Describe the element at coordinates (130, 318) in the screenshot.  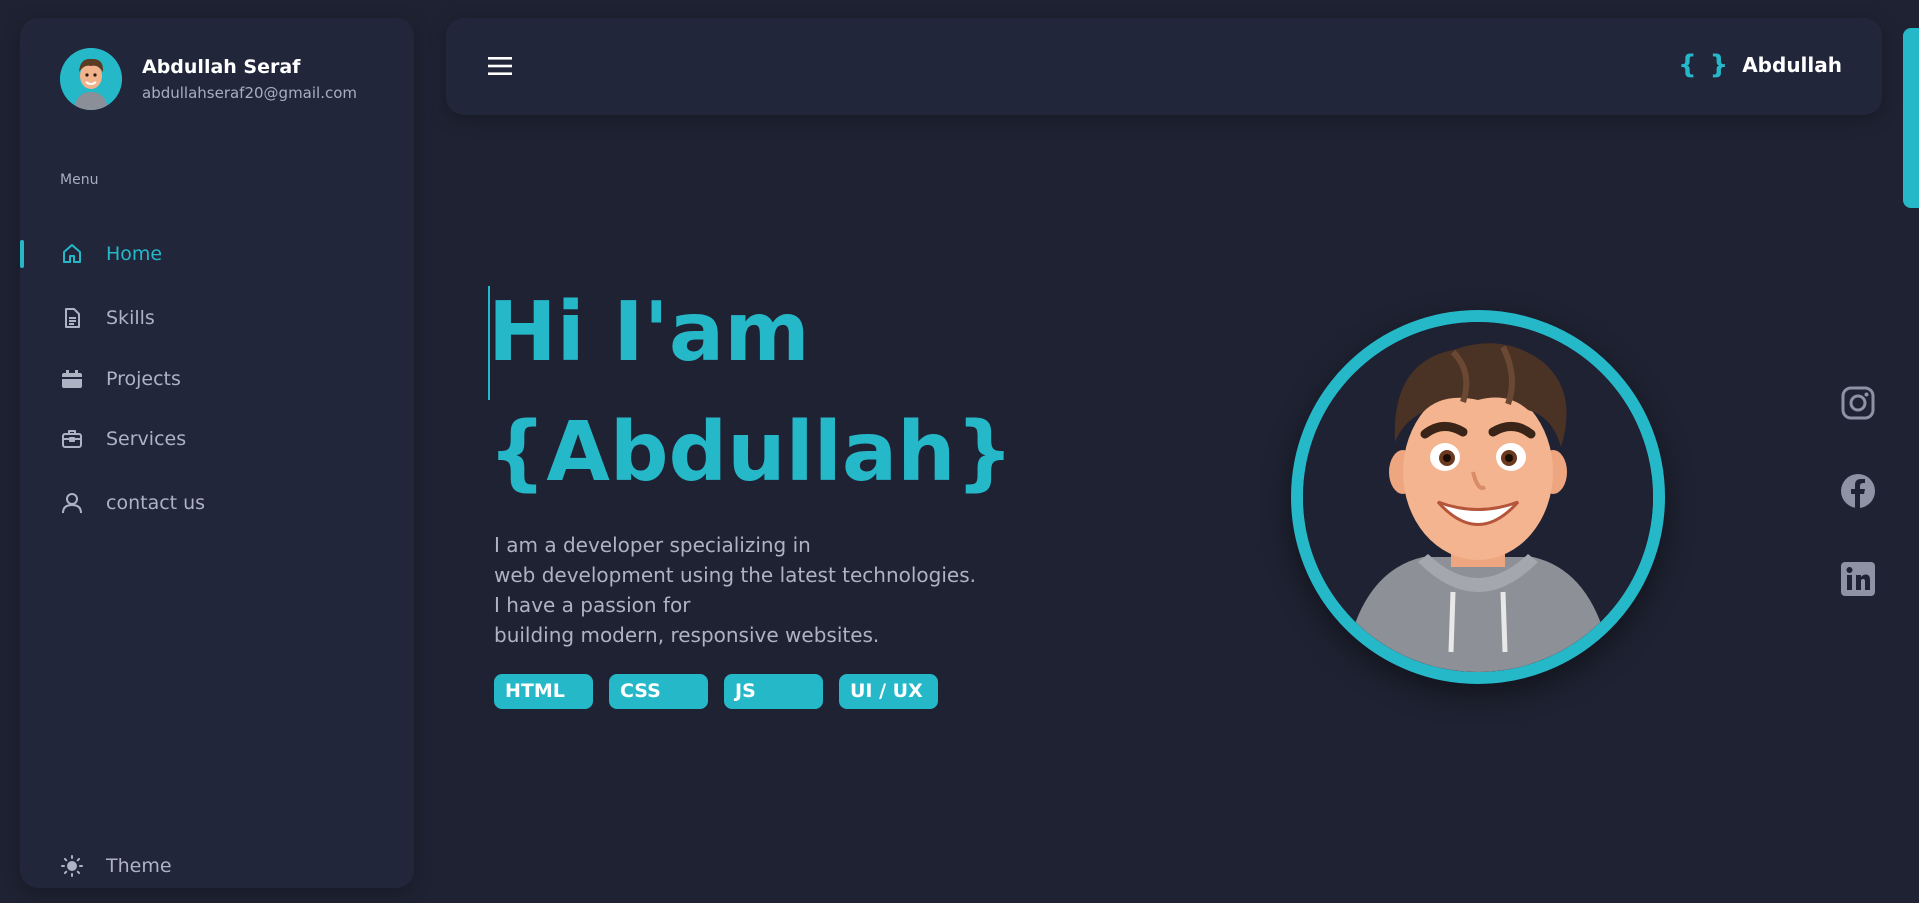
I see `sidebar-item-label: Skills` at that location.